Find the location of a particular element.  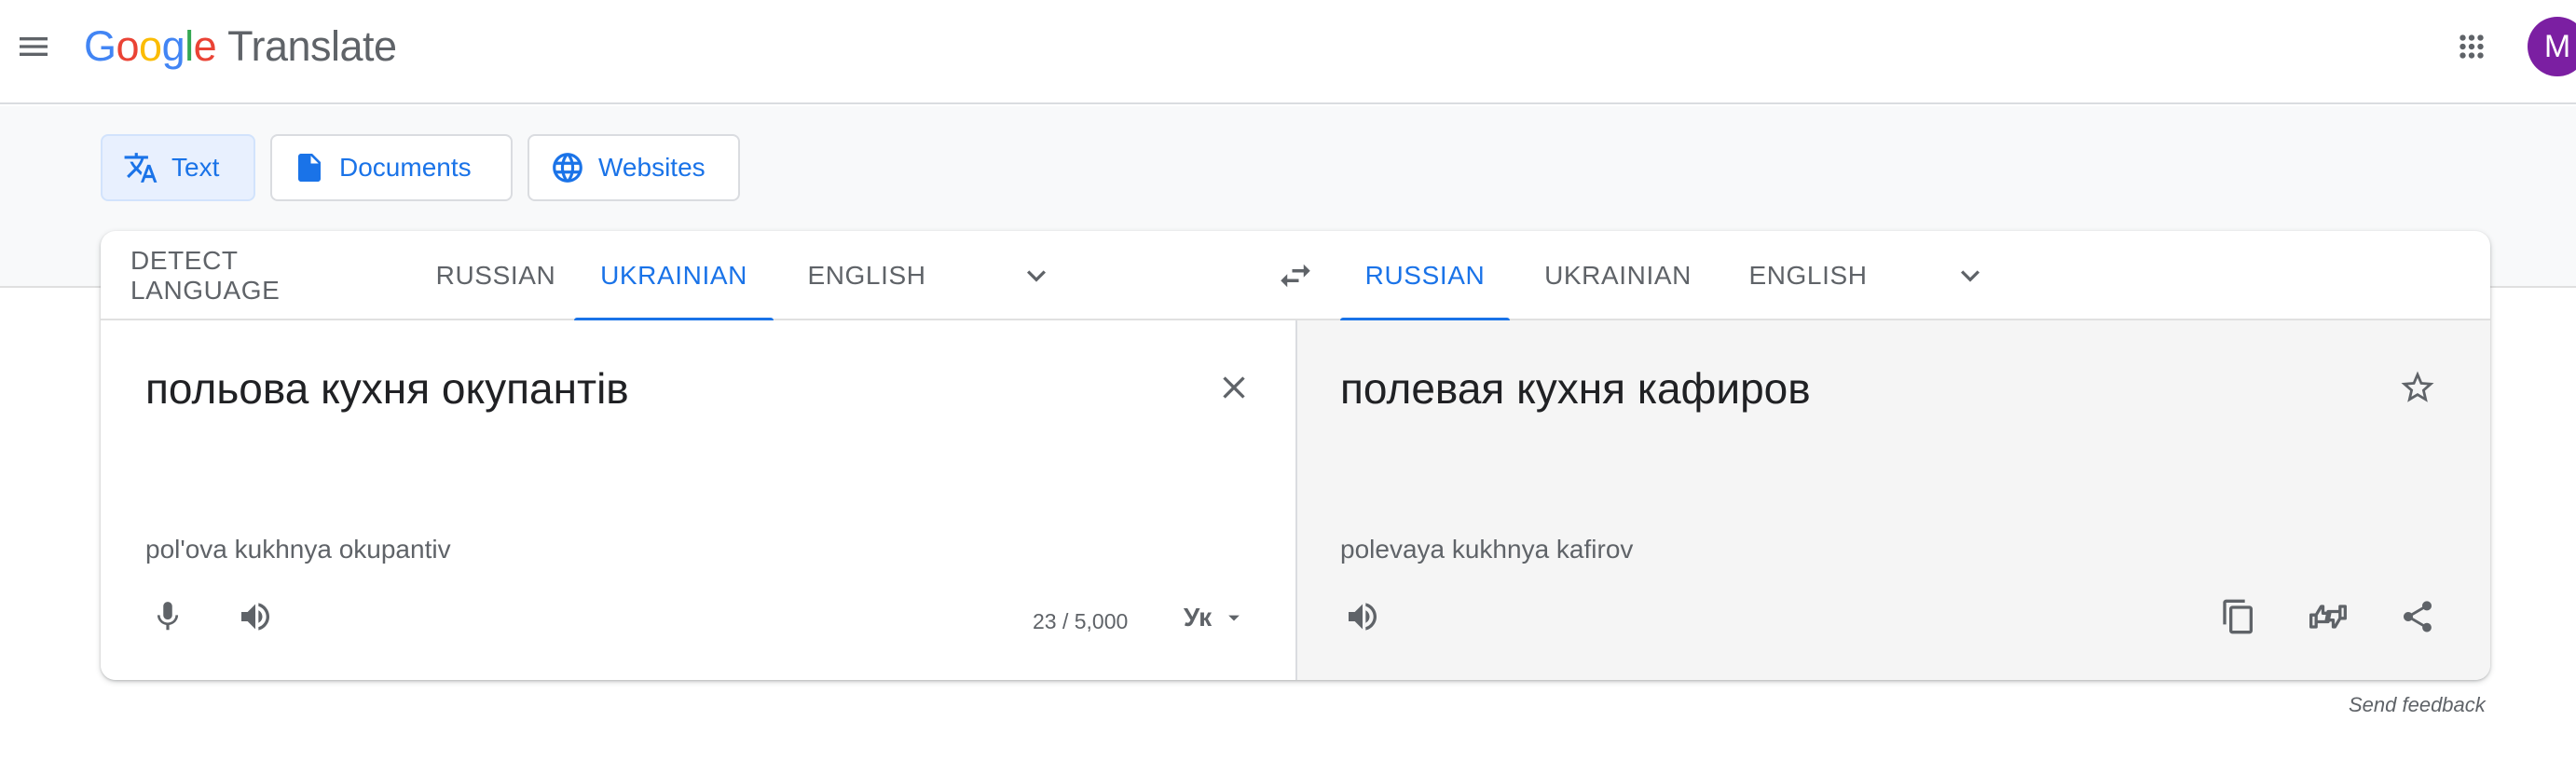

logo-letter: e is located at coordinates (205, 46).